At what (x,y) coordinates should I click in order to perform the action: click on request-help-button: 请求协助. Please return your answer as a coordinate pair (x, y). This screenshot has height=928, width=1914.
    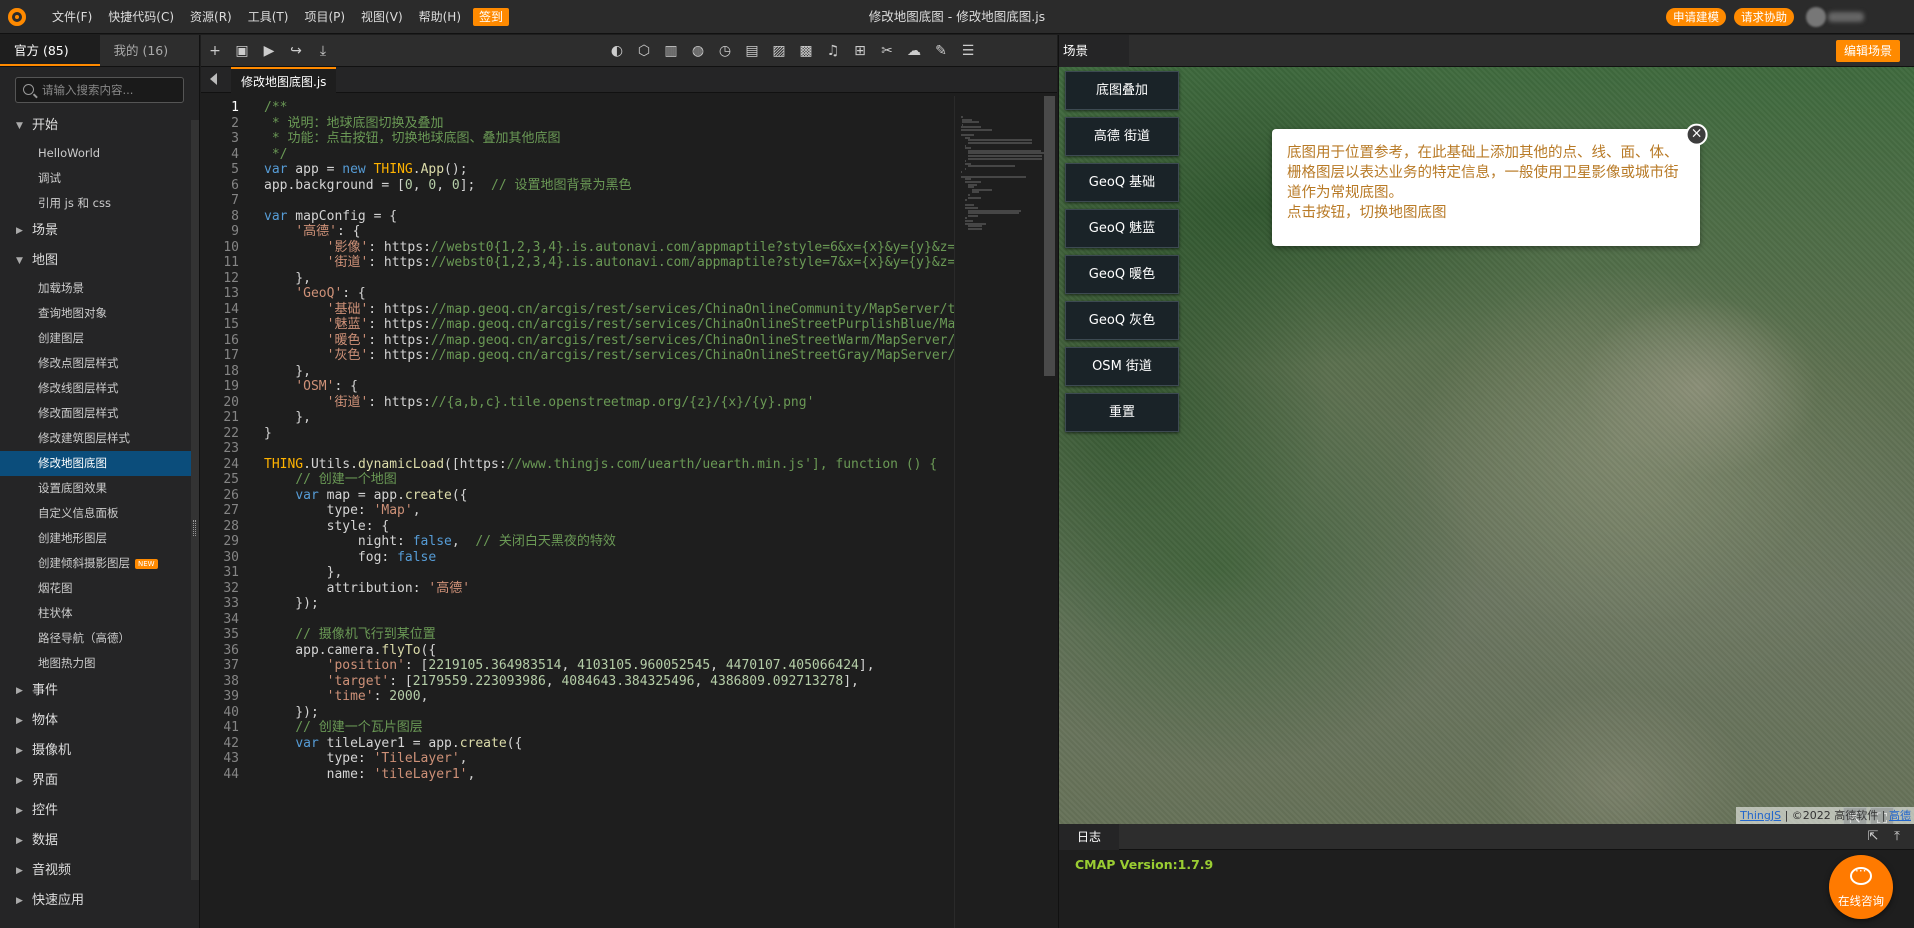
    Looking at the image, I should click on (1764, 17).